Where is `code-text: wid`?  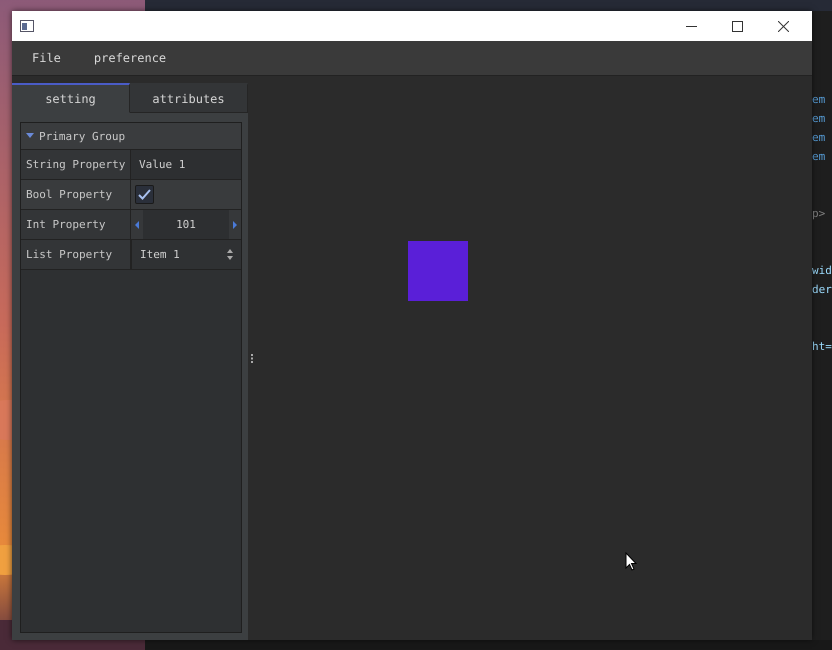 code-text: wid is located at coordinates (822, 271).